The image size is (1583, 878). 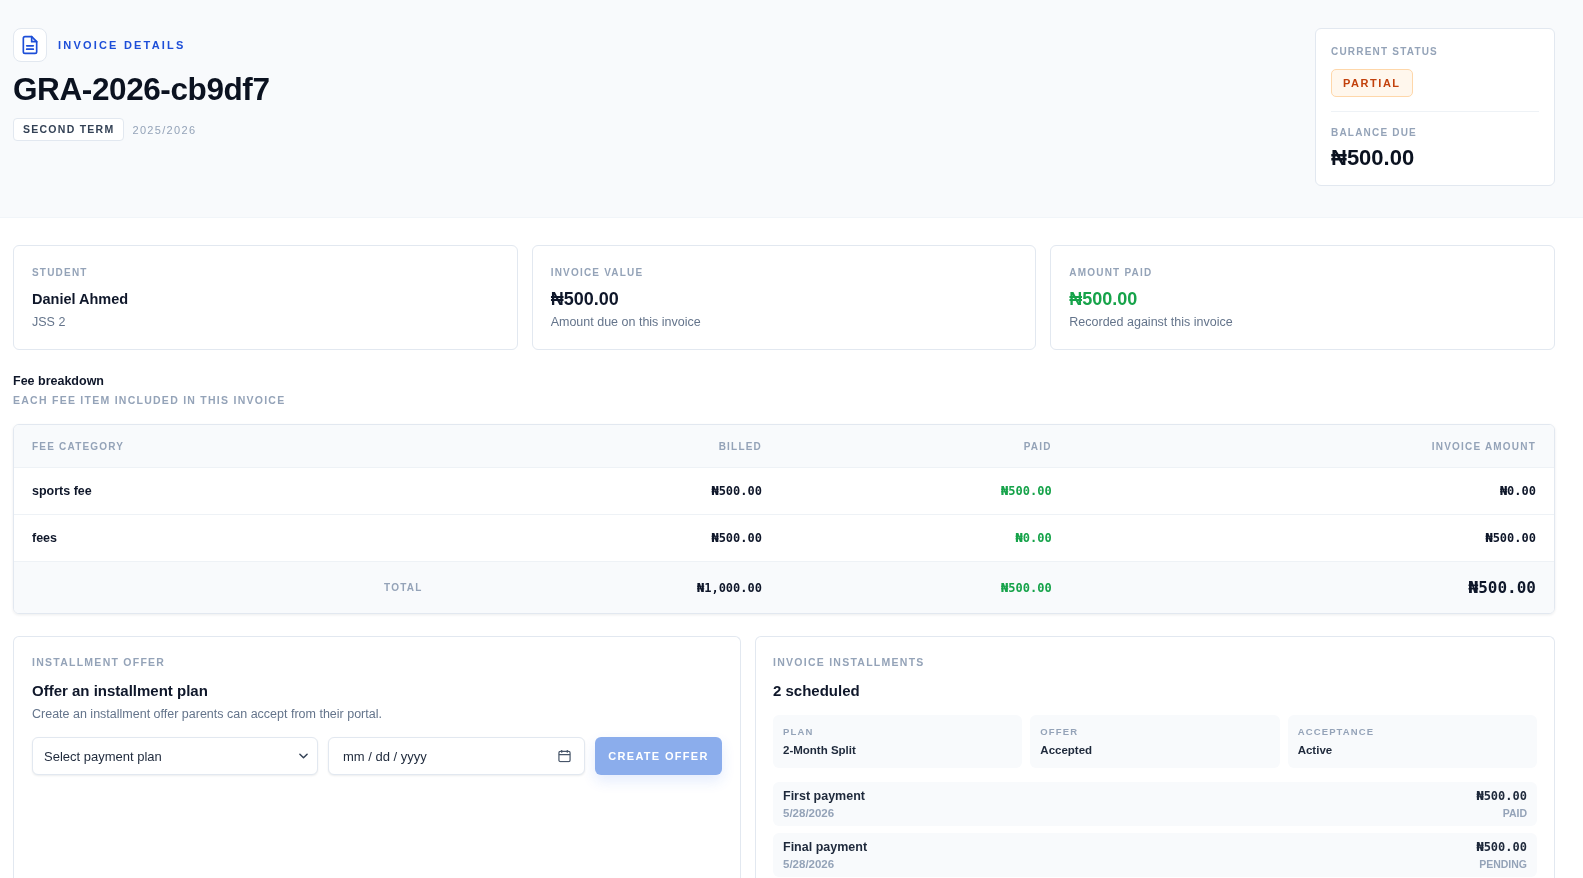 What do you see at coordinates (164, 129) in the screenshot?
I see `session-text: 2025/2026` at bounding box center [164, 129].